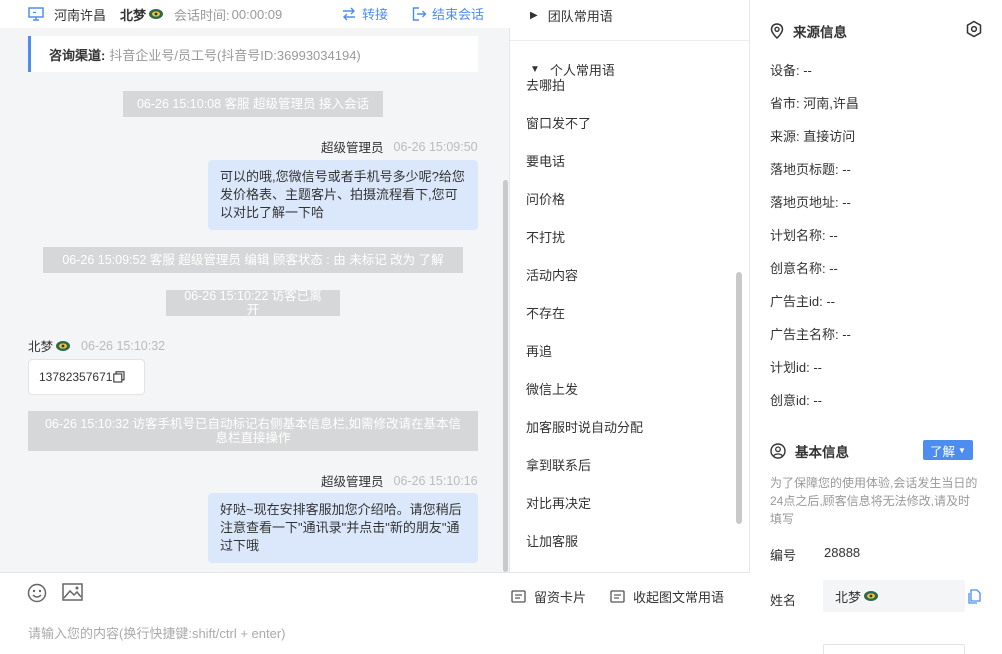  Describe the element at coordinates (458, 14) in the screenshot. I see `end-session-label: 结束会话` at that location.